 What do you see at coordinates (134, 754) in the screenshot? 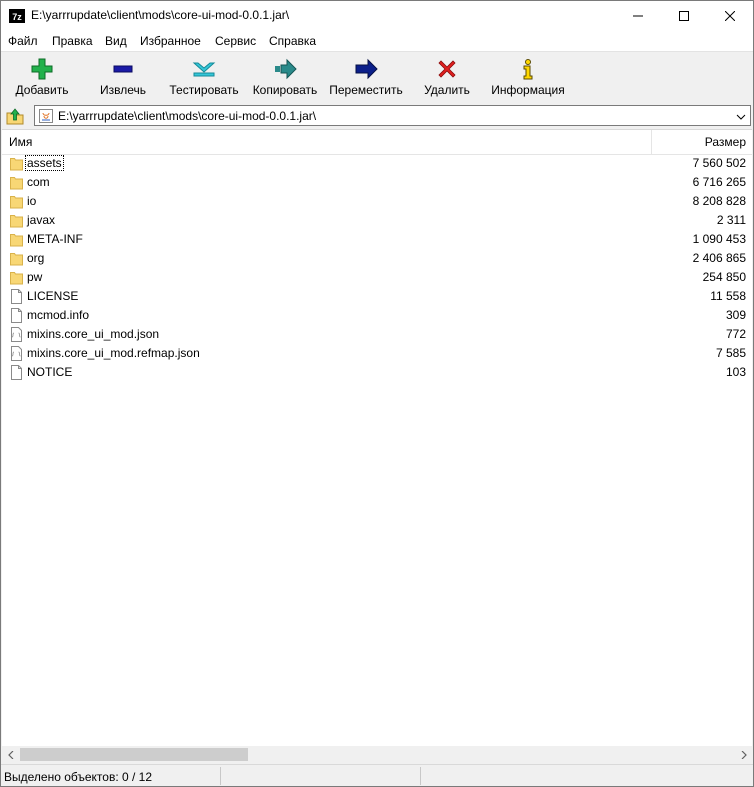
I see `scrollbar-thumb` at bounding box center [134, 754].